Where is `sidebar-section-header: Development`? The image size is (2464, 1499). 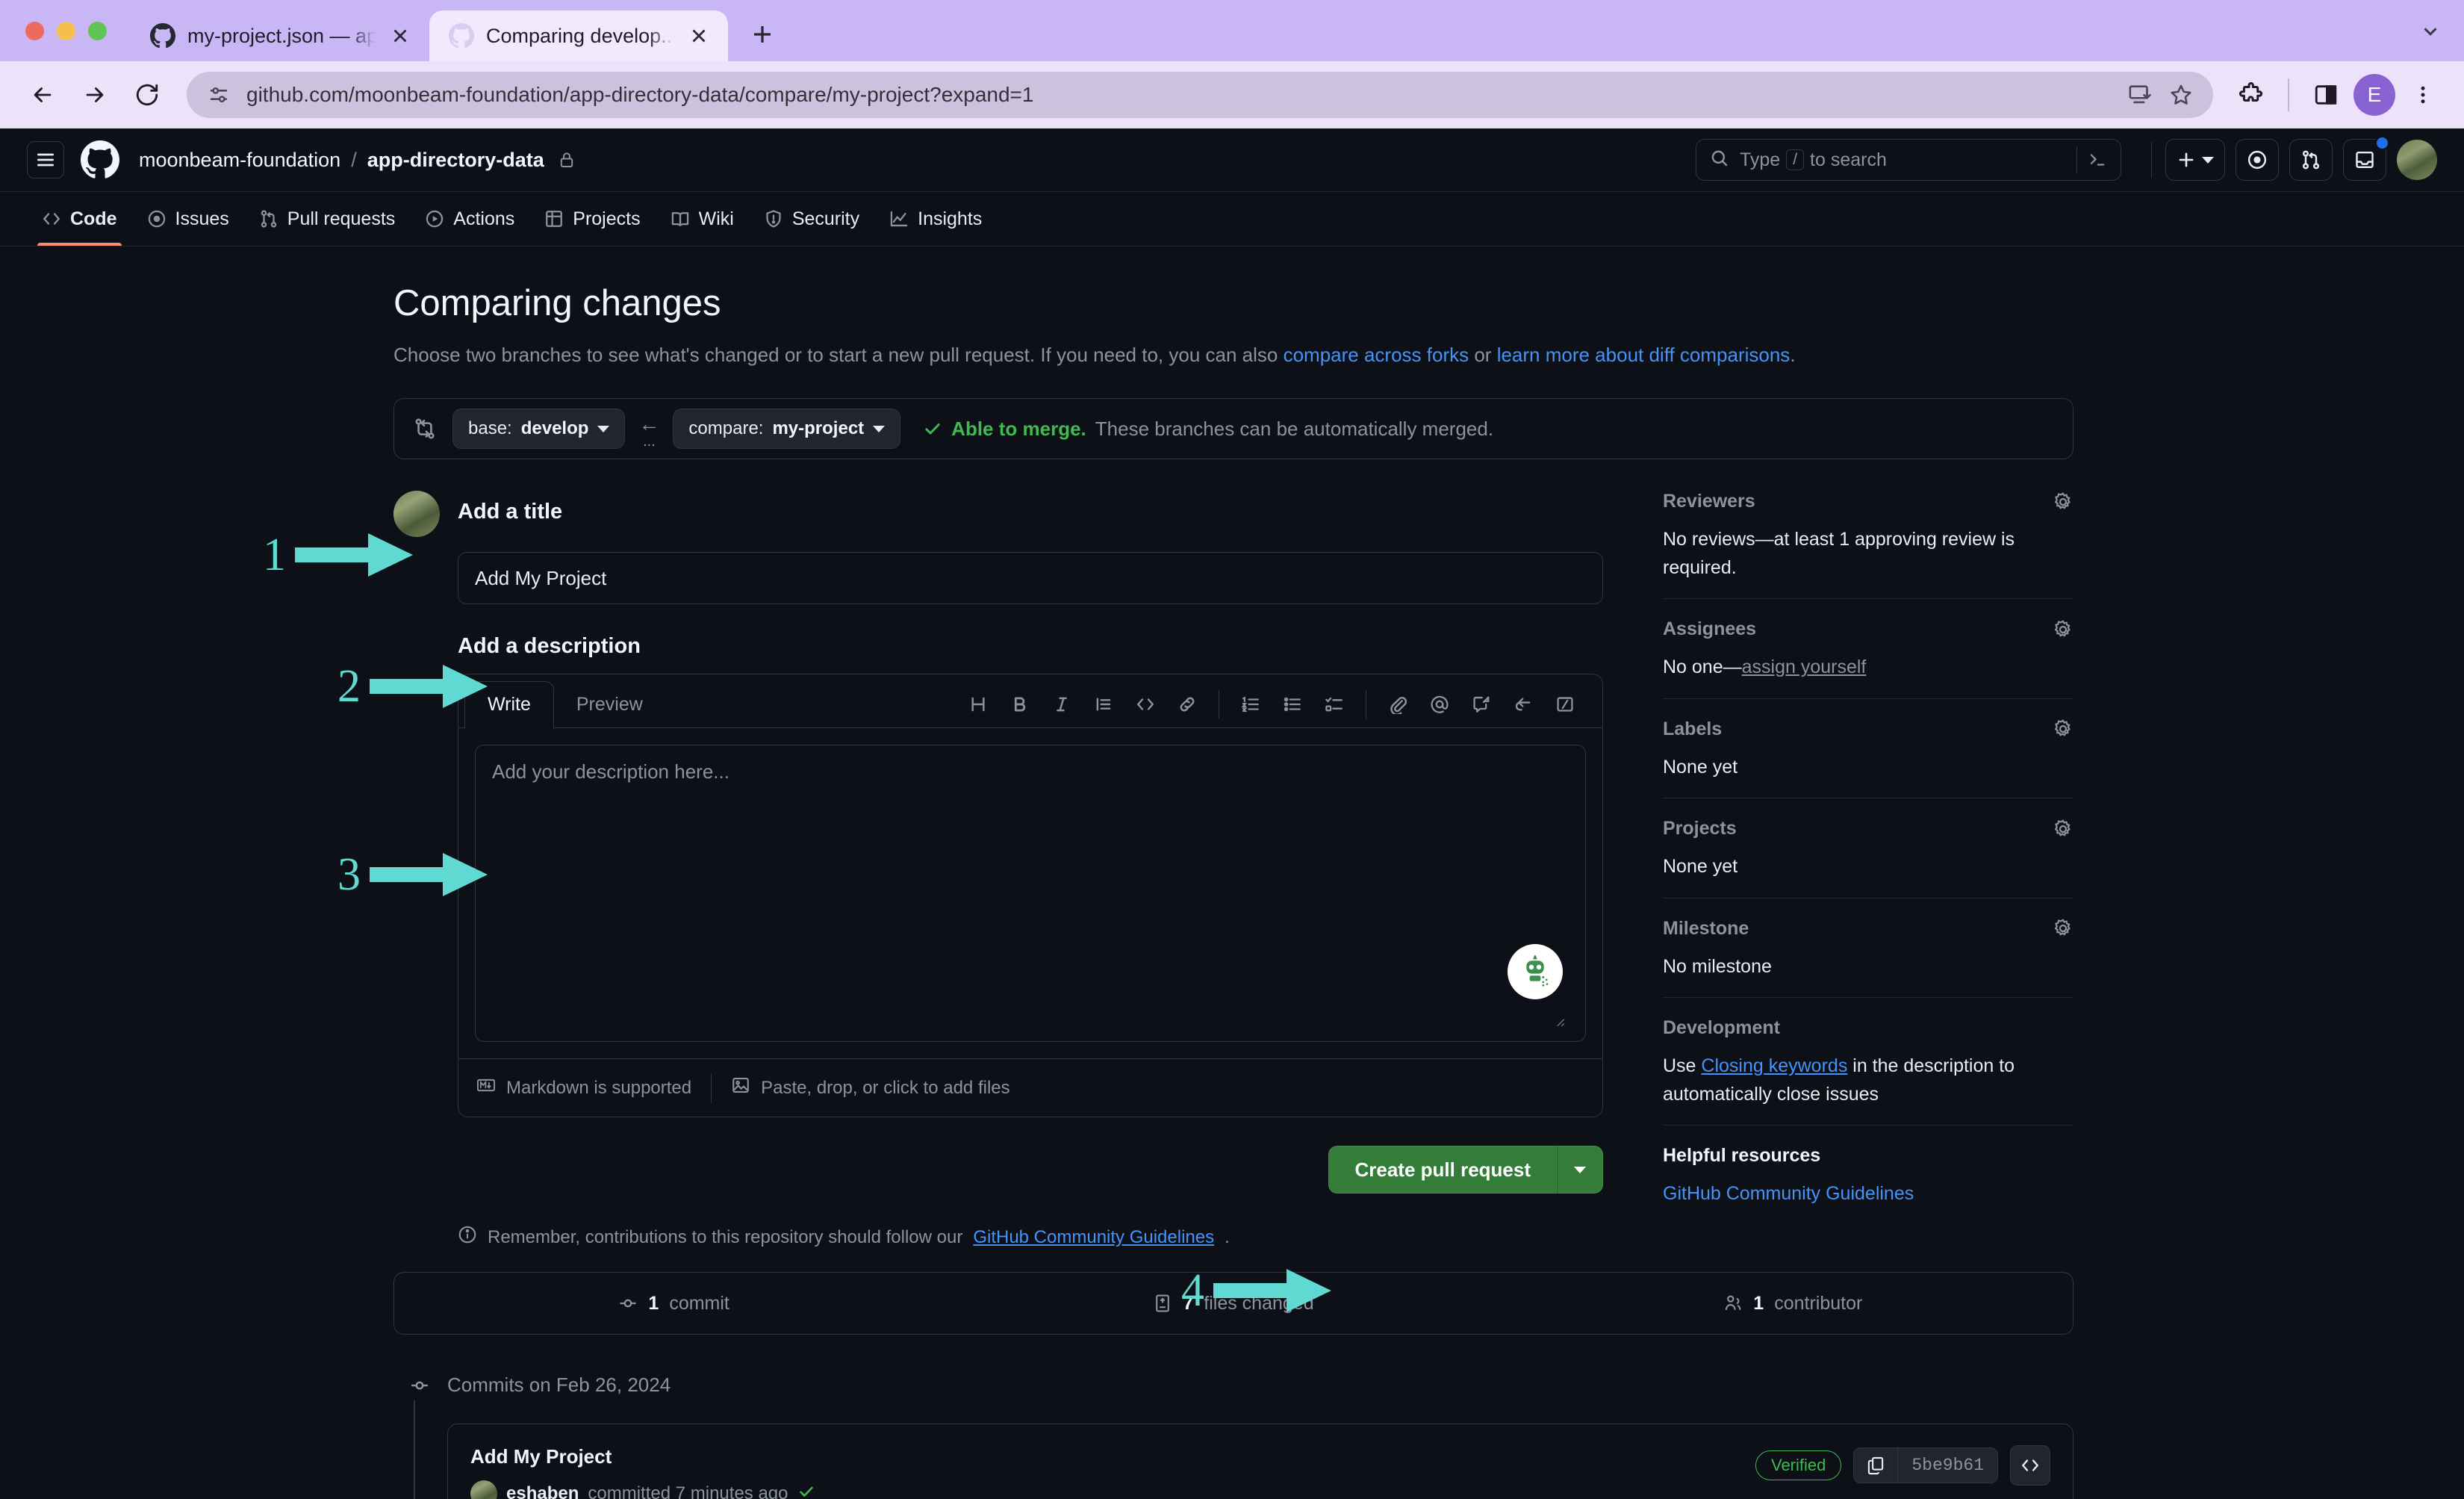 sidebar-section-header: Development is located at coordinates (1868, 1028).